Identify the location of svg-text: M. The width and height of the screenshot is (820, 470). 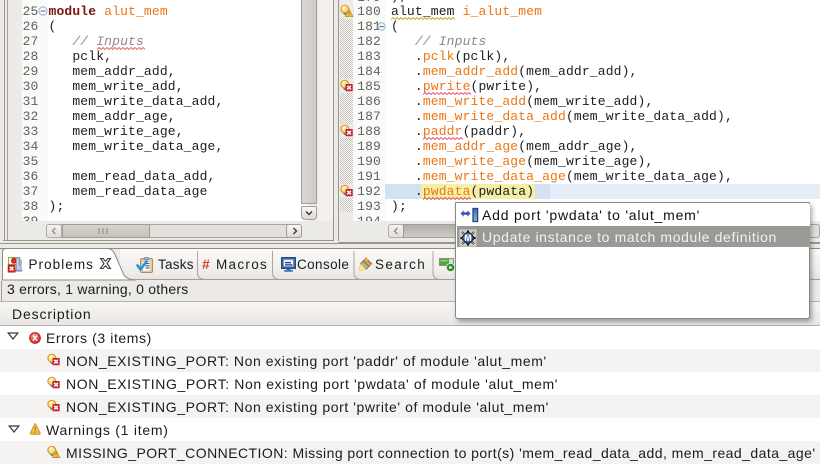
(468, 238).